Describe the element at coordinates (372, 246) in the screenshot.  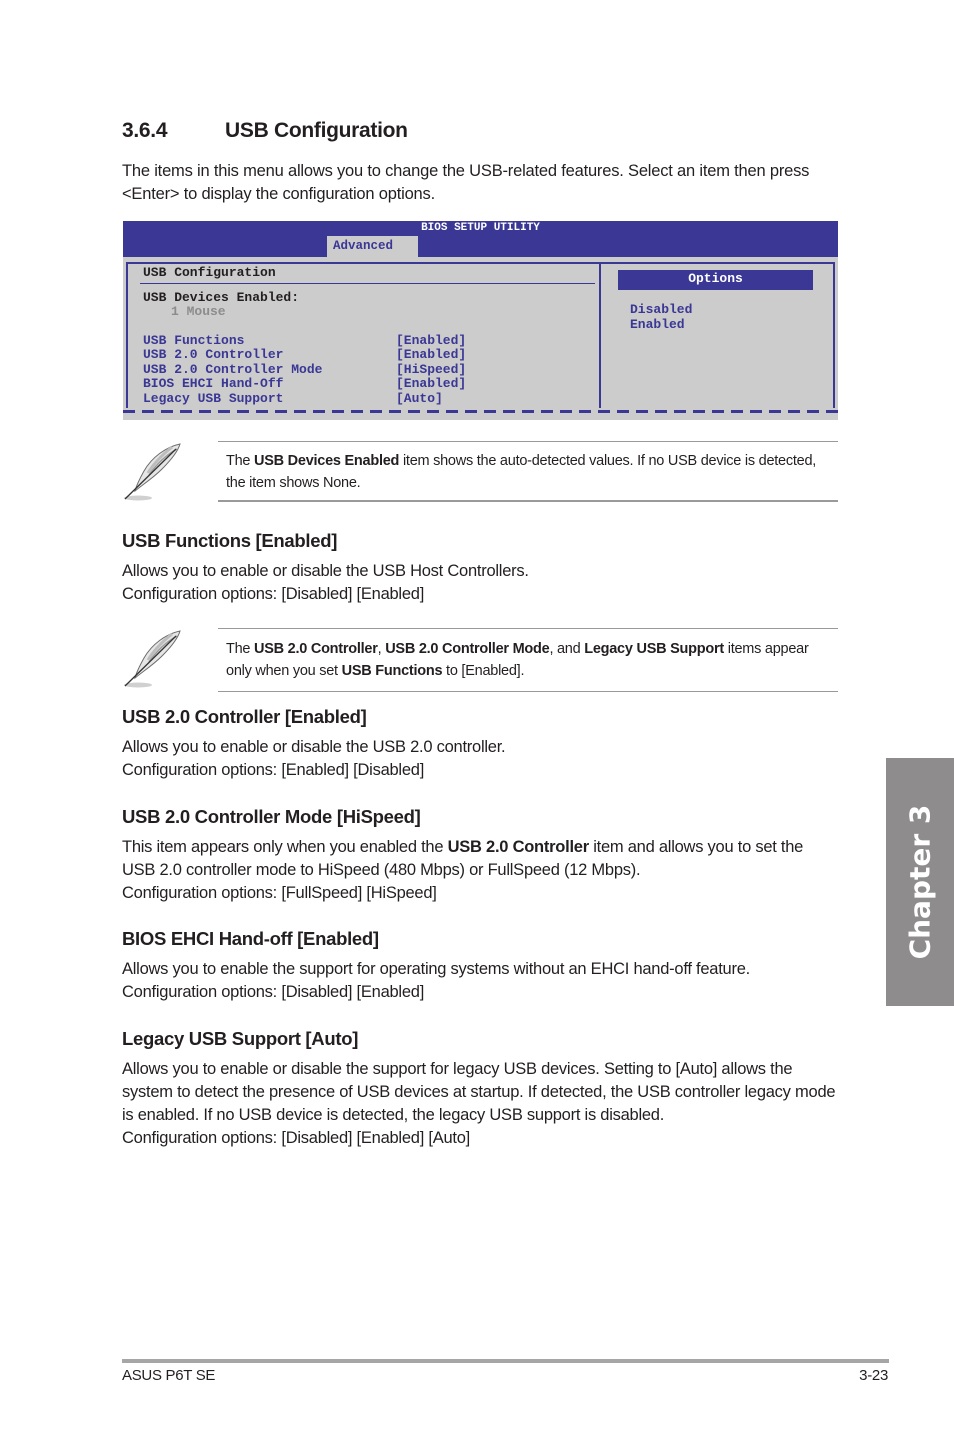
I see `bios-tab-advanced: Advanced` at that location.